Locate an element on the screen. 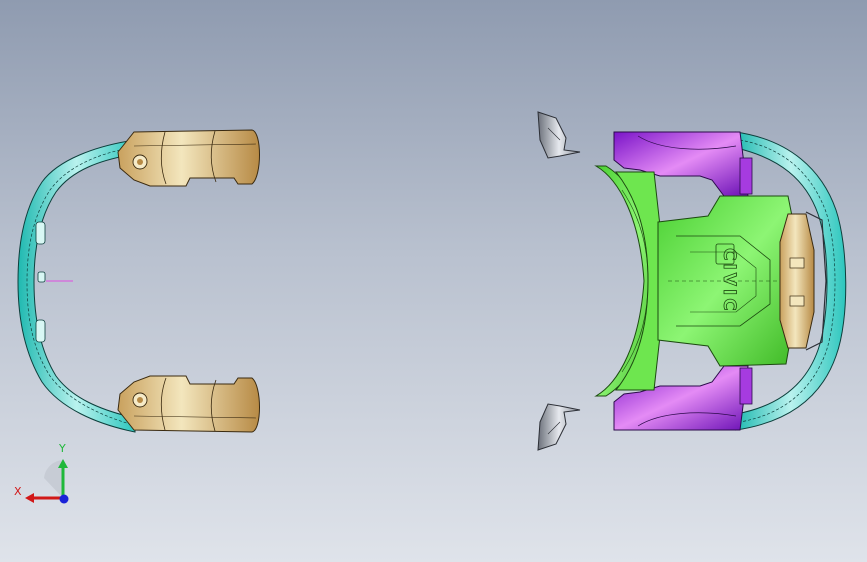 The image size is (867, 562). headlamp-housing-bottom is located at coordinates (188, 404).